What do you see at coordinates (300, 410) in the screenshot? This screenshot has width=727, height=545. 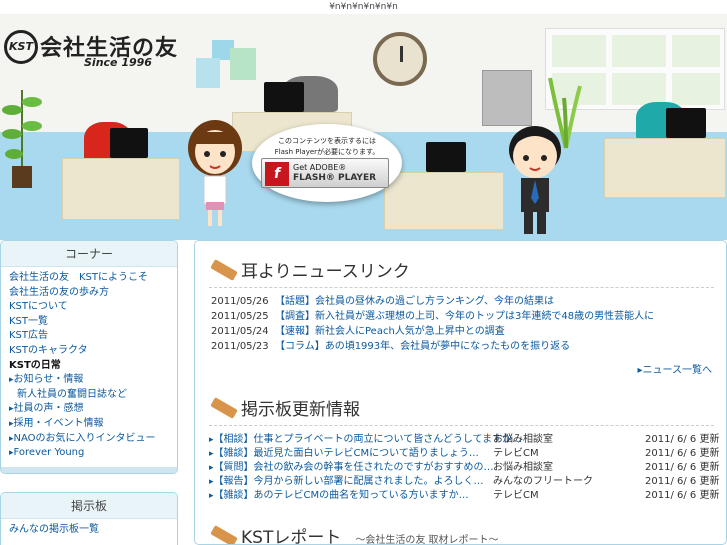 I see `bbs-title-text: 掲示板更新情報` at bounding box center [300, 410].